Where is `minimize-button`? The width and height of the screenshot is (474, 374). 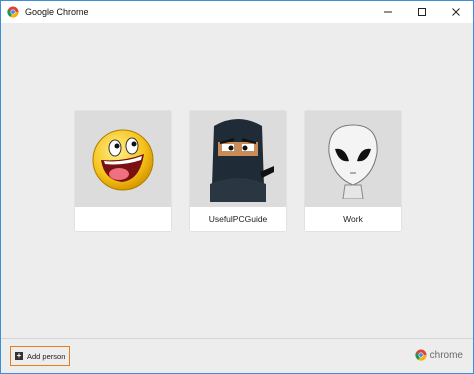 minimize-button is located at coordinates (388, 12).